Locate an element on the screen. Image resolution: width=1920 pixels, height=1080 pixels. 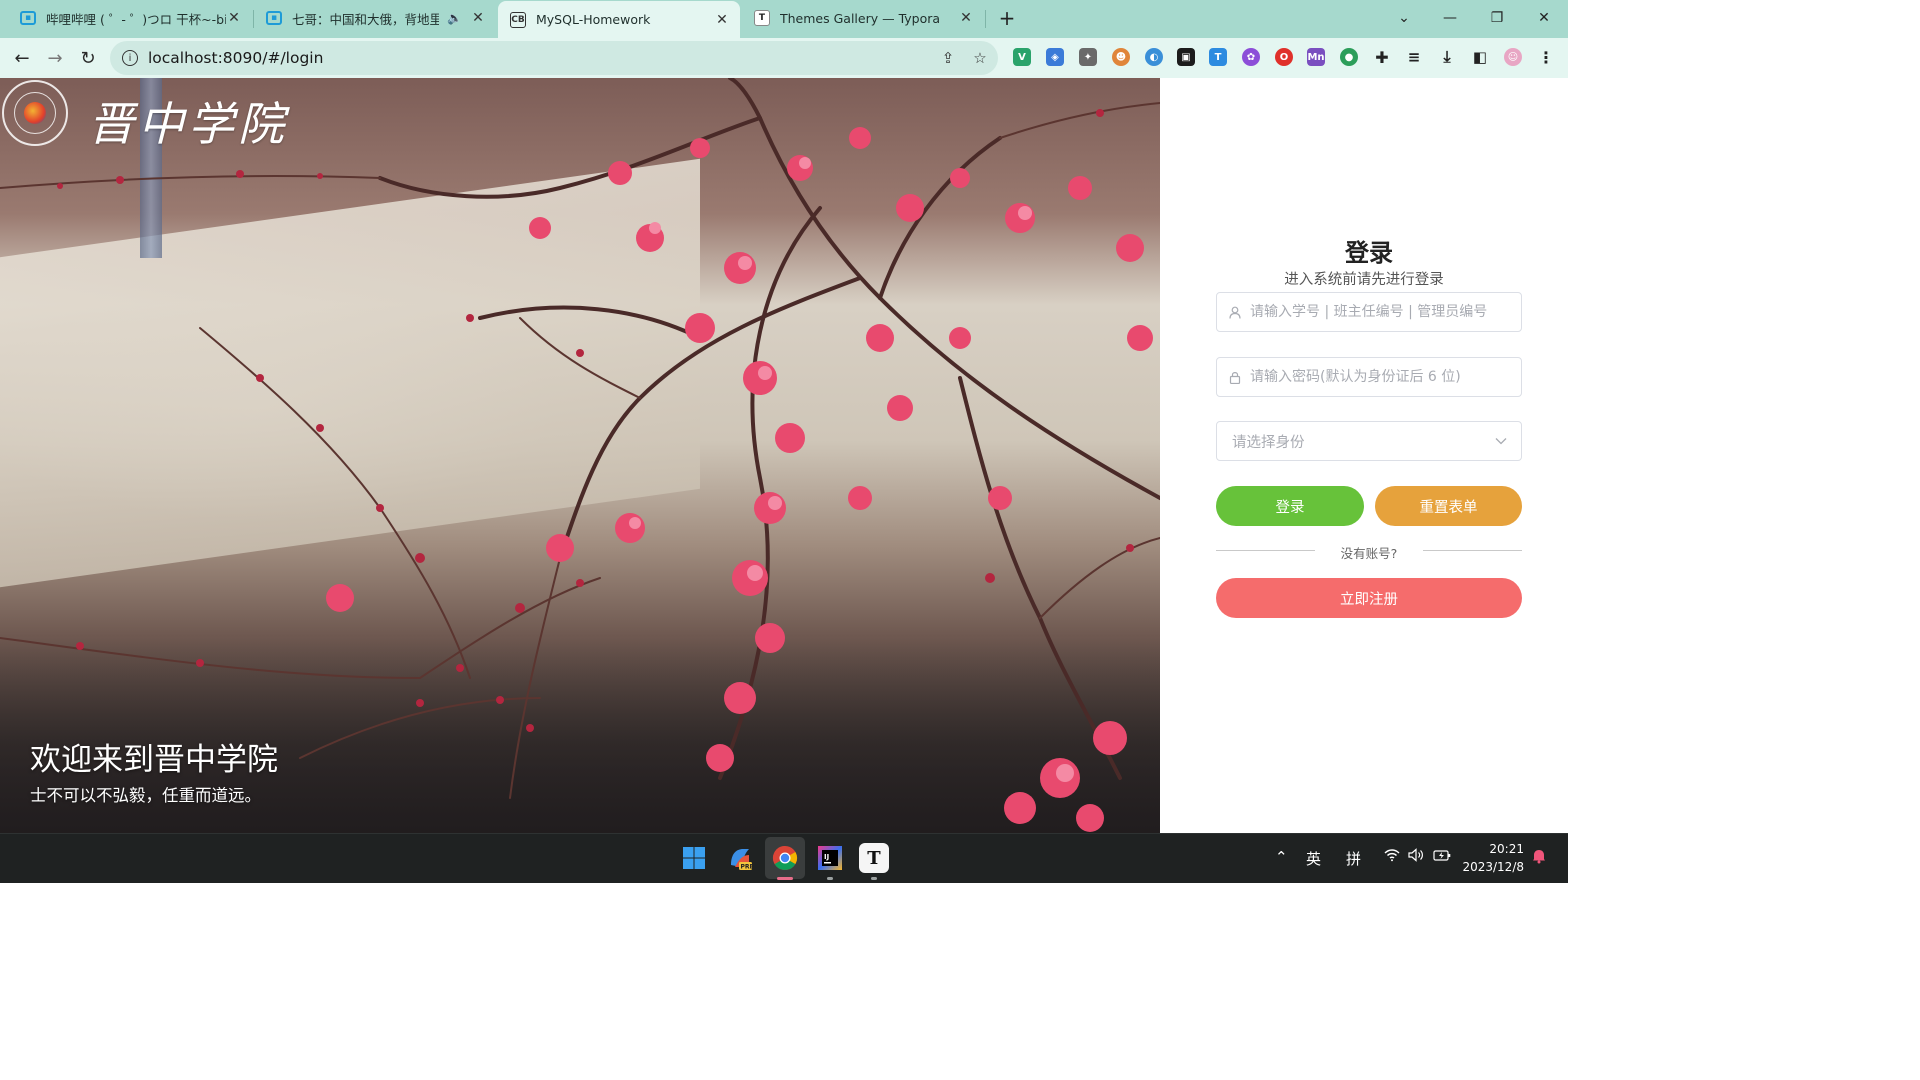
forward-arrow-icon: → is located at coordinates (55, 58).